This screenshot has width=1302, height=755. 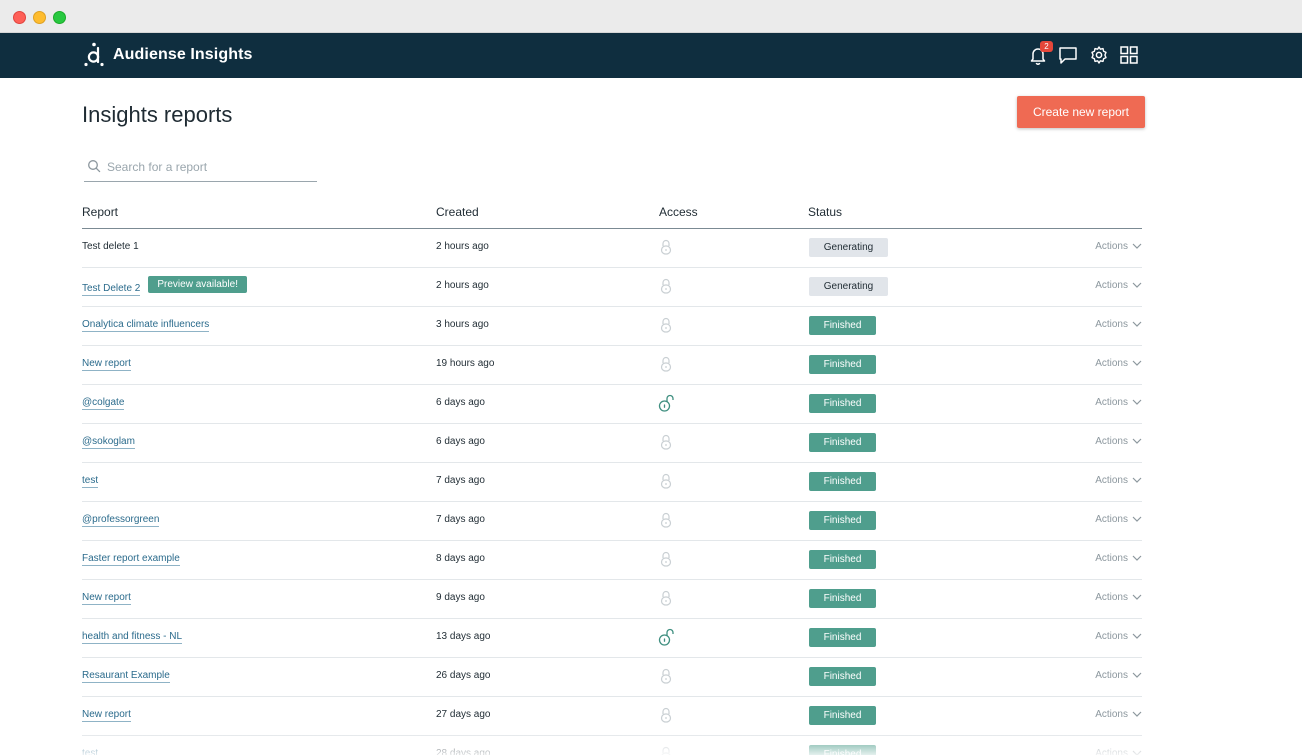 I want to click on created-cell: 13 days ago, so click(x=463, y=636).